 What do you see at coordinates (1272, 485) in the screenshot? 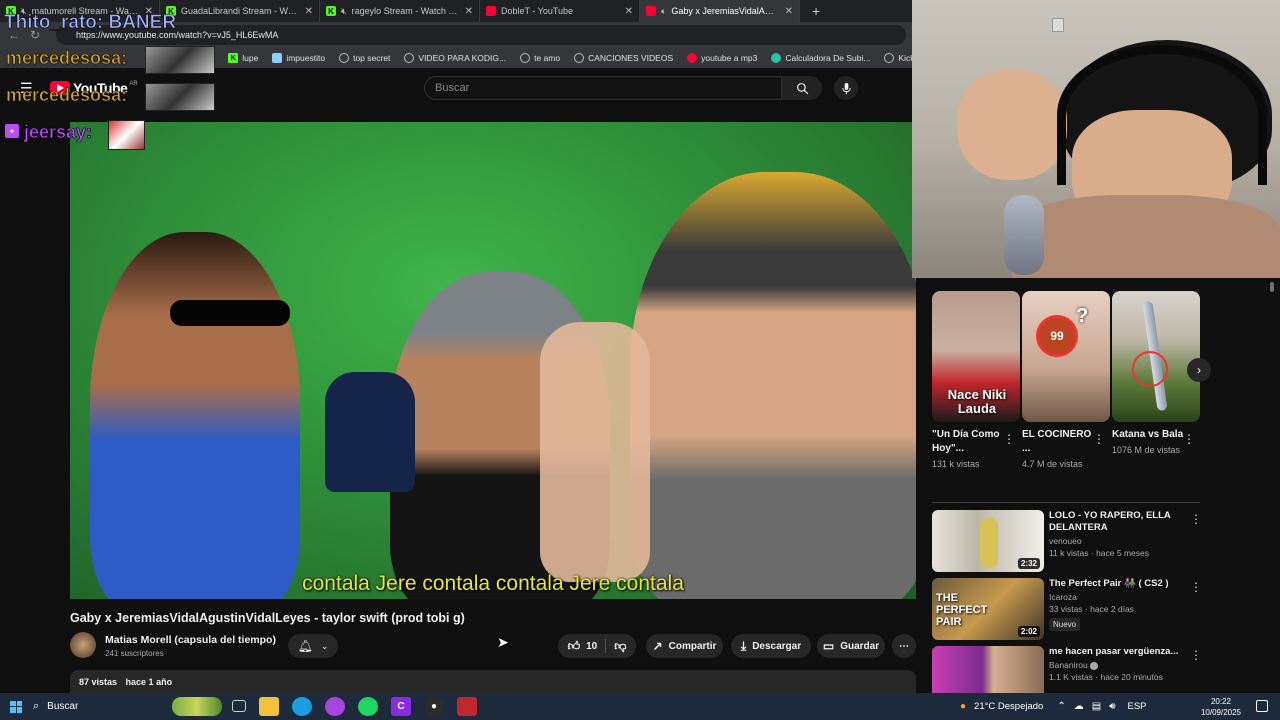
I see `page-scrollbar` at bounding box center [1272, 485].